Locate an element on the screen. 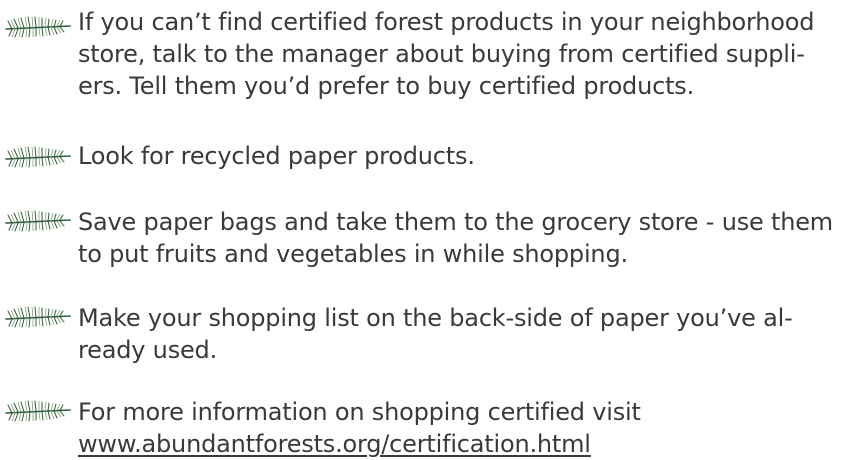 The image size is (867, 460). text-line: Look for recycled paper products. is located at coordinates (276, 156).